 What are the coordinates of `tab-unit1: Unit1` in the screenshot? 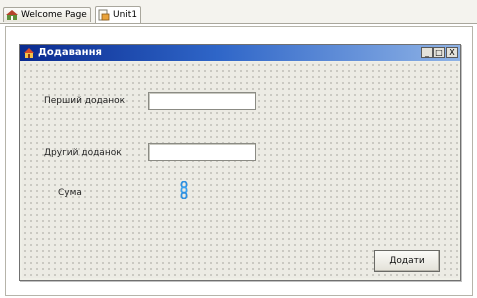 It's located at (118, 14).